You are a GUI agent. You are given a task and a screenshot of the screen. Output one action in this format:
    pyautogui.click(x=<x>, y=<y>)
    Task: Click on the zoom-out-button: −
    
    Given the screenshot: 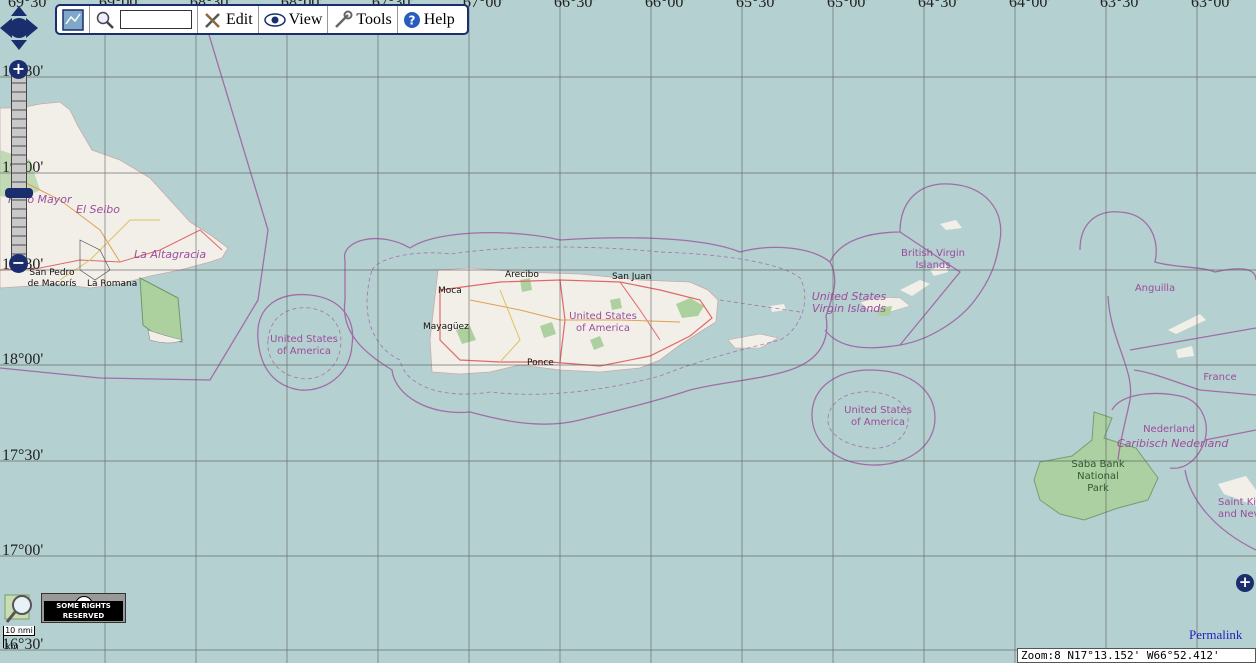 What is the action you would take?
    pyautogui.click(x=18, y=263)
    